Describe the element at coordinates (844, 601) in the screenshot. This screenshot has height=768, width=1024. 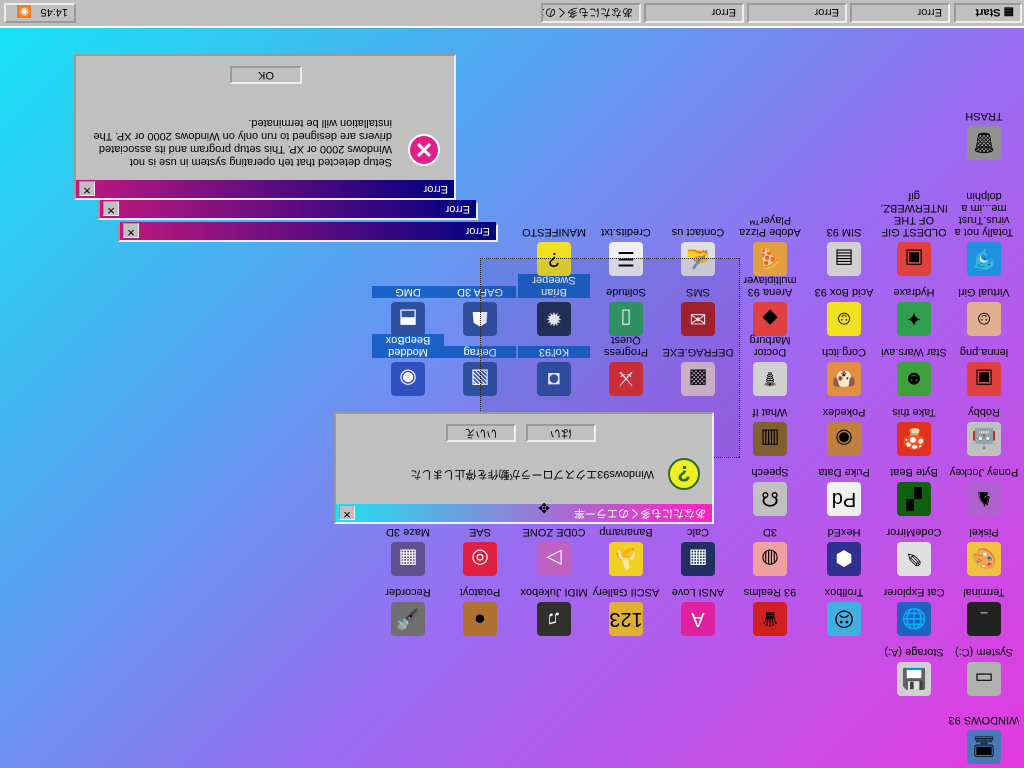
I see `desktop-icon-trollbox: ☹ Trollbox` at that location.